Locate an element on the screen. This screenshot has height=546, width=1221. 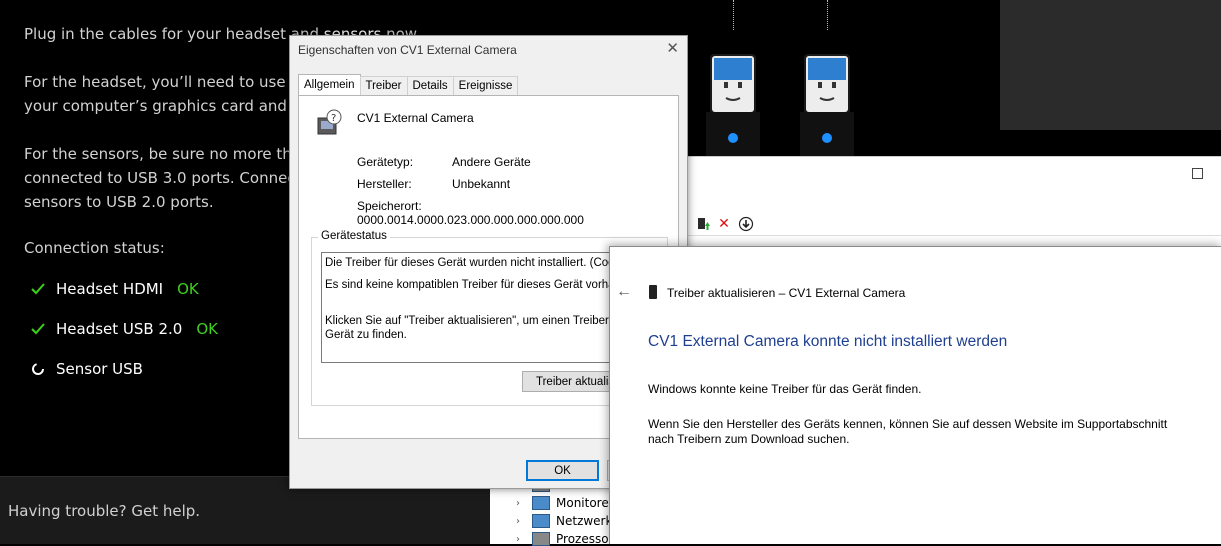
properties-tabs: Allgemein Treiber Details Ereignisse is located at coordinates (408, 86).